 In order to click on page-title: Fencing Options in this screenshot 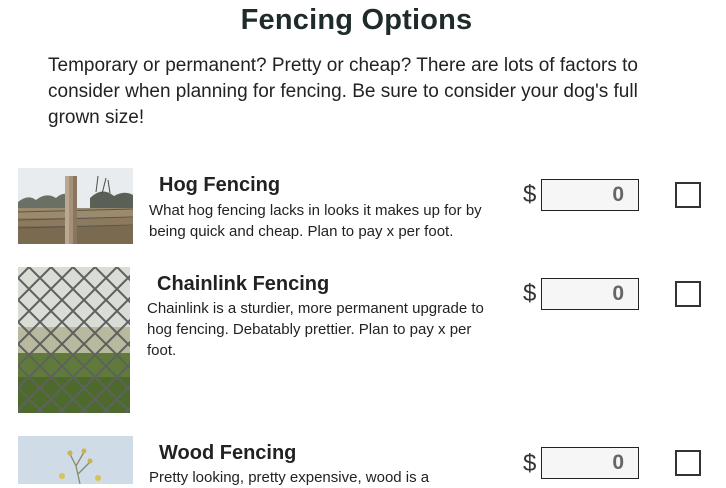, I will do `click(356, 20)`.